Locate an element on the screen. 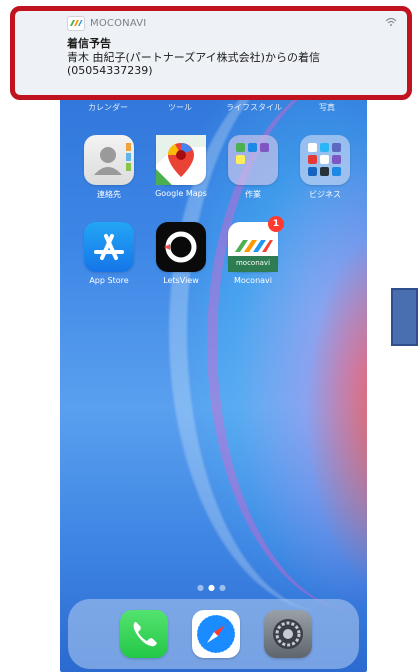 Image resolution: width=418 pixels, height=672 pixels. contacts-icon is located at coordinates (109, 160).